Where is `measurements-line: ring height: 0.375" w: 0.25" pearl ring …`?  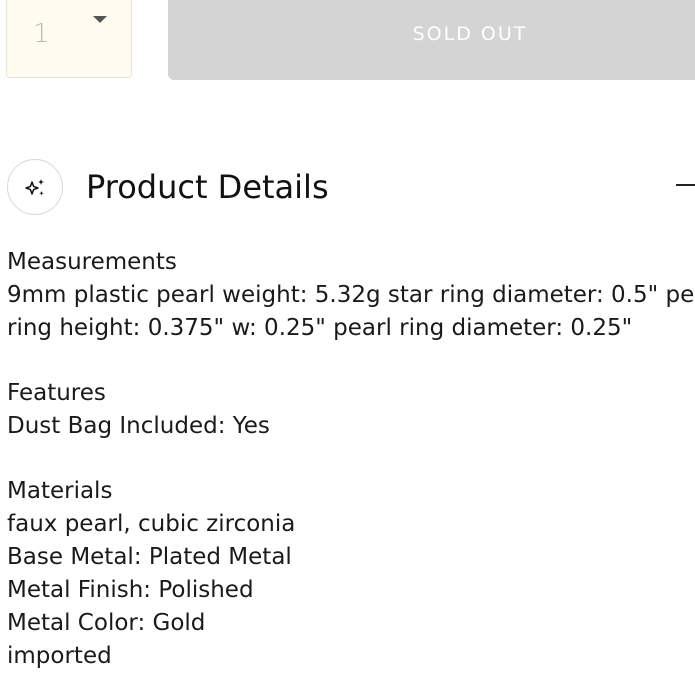 measurements-line: ring height: 0.375" w: 0.25" pearl ring … is located at coordinates (320, 328).